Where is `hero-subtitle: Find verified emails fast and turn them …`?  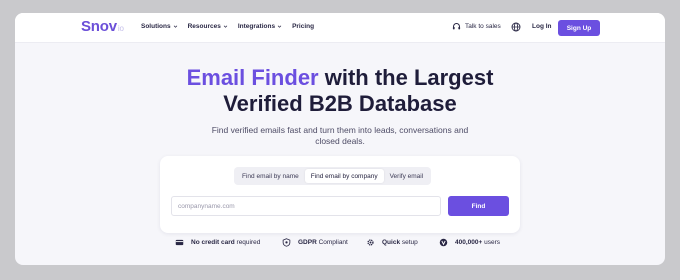
hero-subtitle: Find verified emails fast and turn them … is located at coordinates (340, 135).